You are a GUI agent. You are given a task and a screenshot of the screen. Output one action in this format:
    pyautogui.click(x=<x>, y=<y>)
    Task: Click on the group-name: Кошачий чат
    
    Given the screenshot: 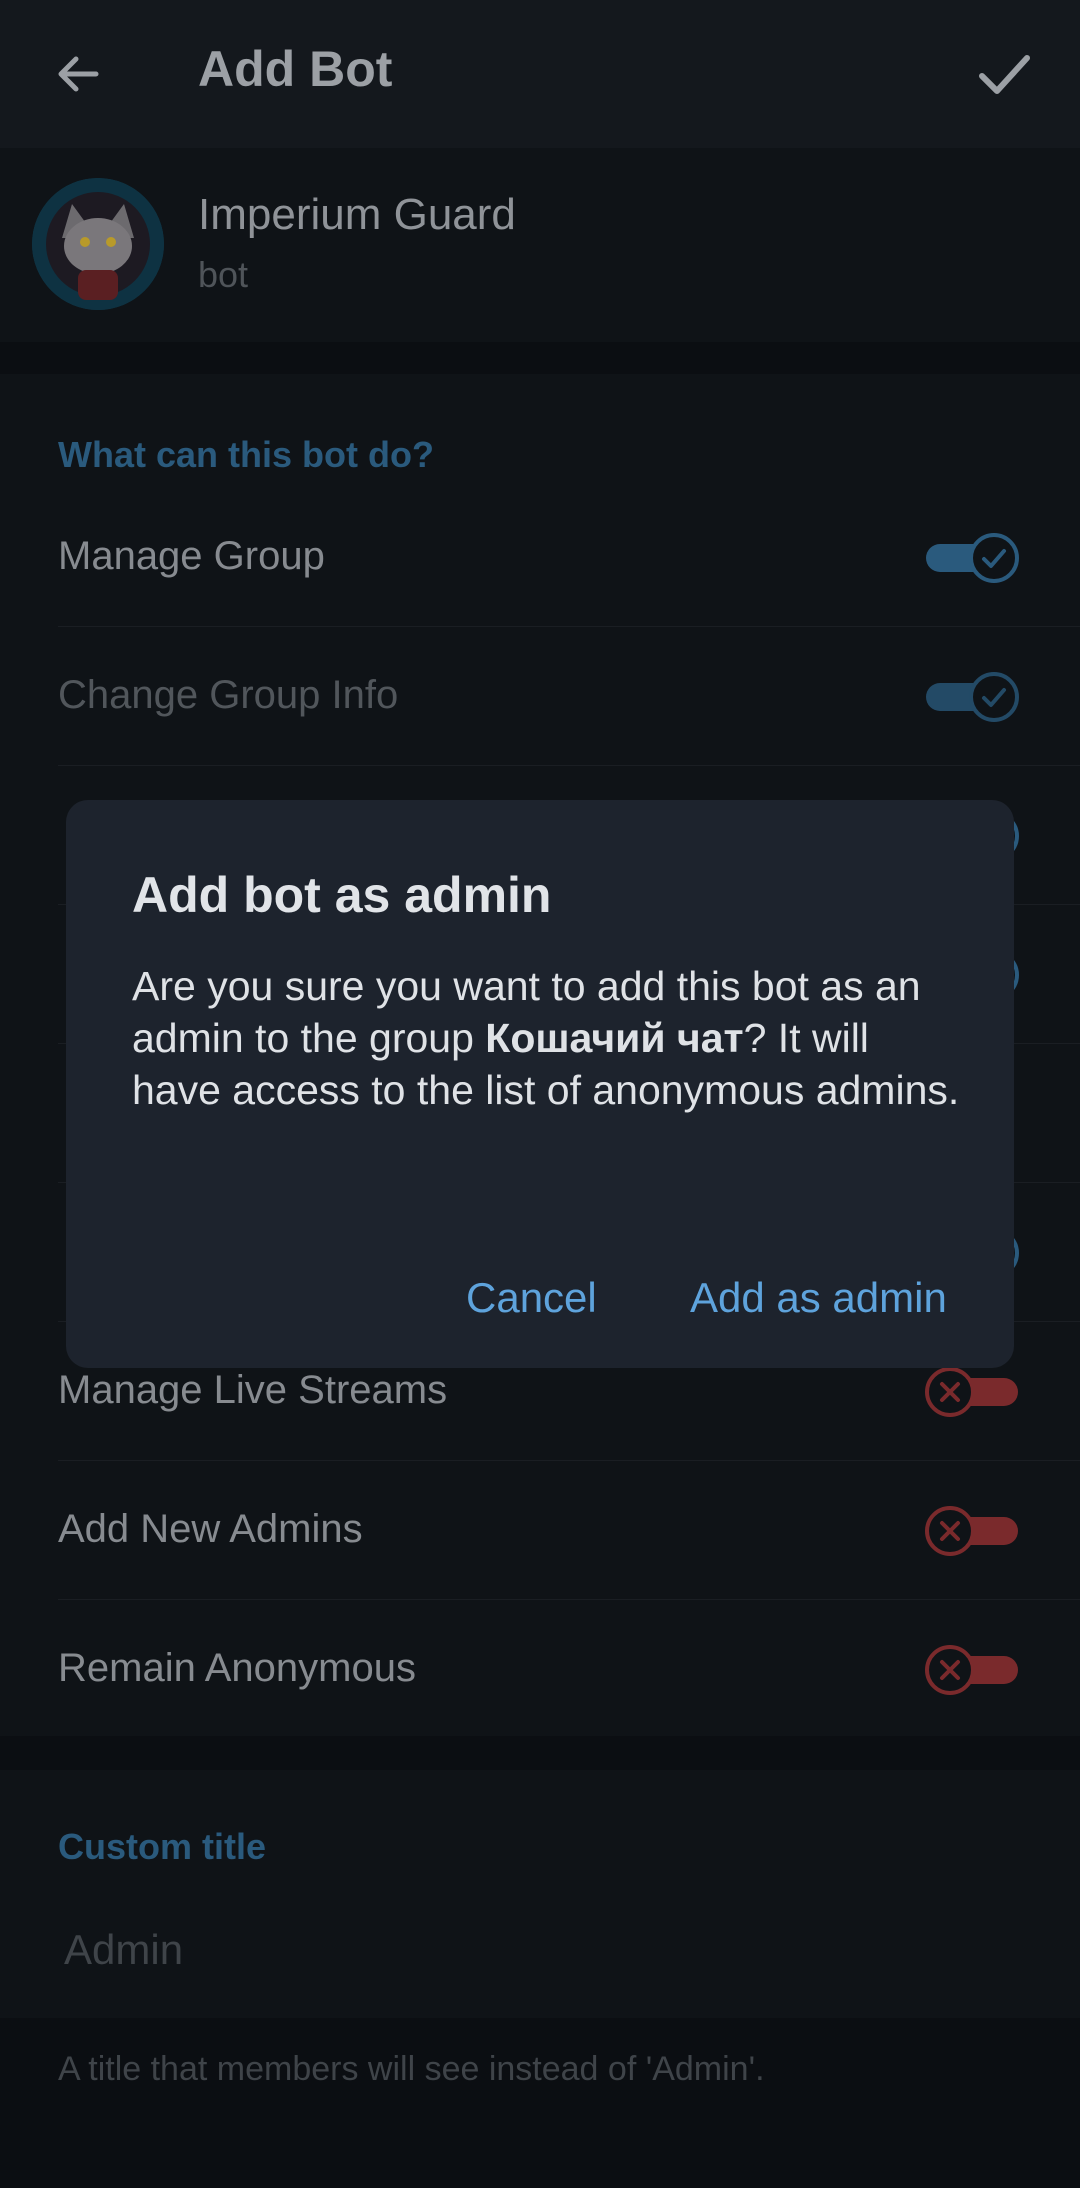 What is the action you would take?
    pyautogui.click(x=614, y=1038)
    